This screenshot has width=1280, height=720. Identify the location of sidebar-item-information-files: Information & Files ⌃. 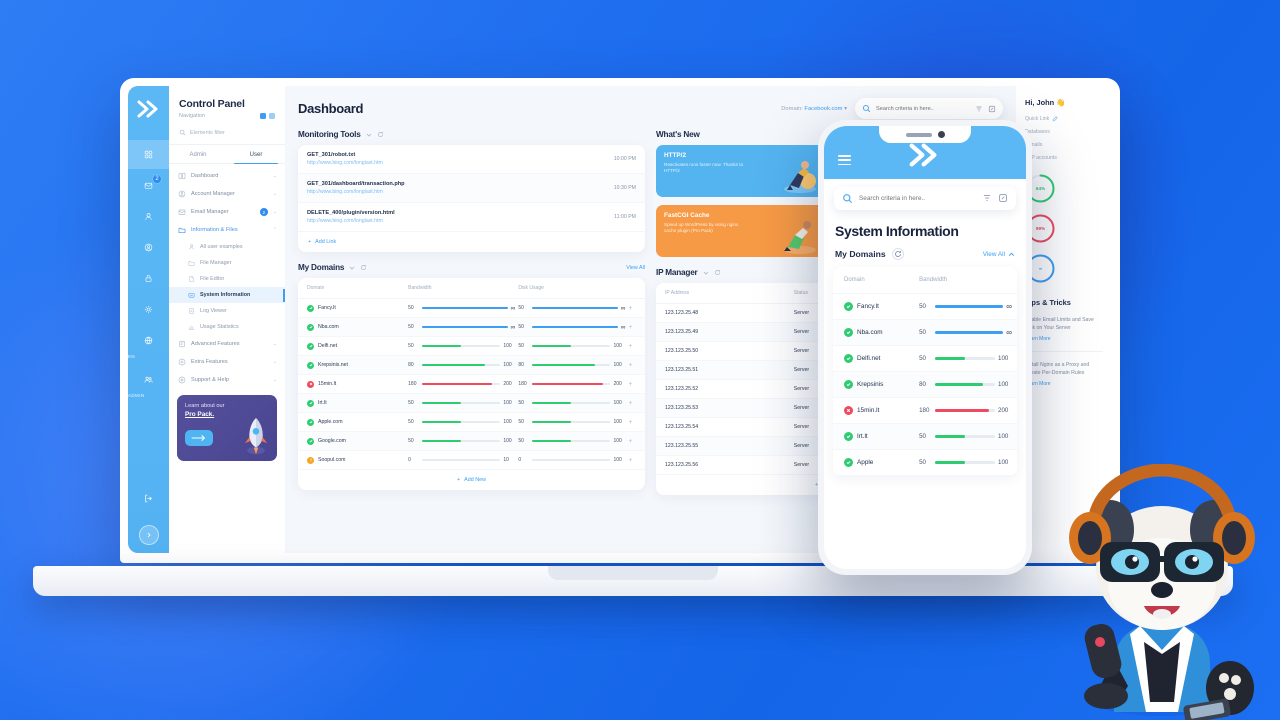
(227, 230).